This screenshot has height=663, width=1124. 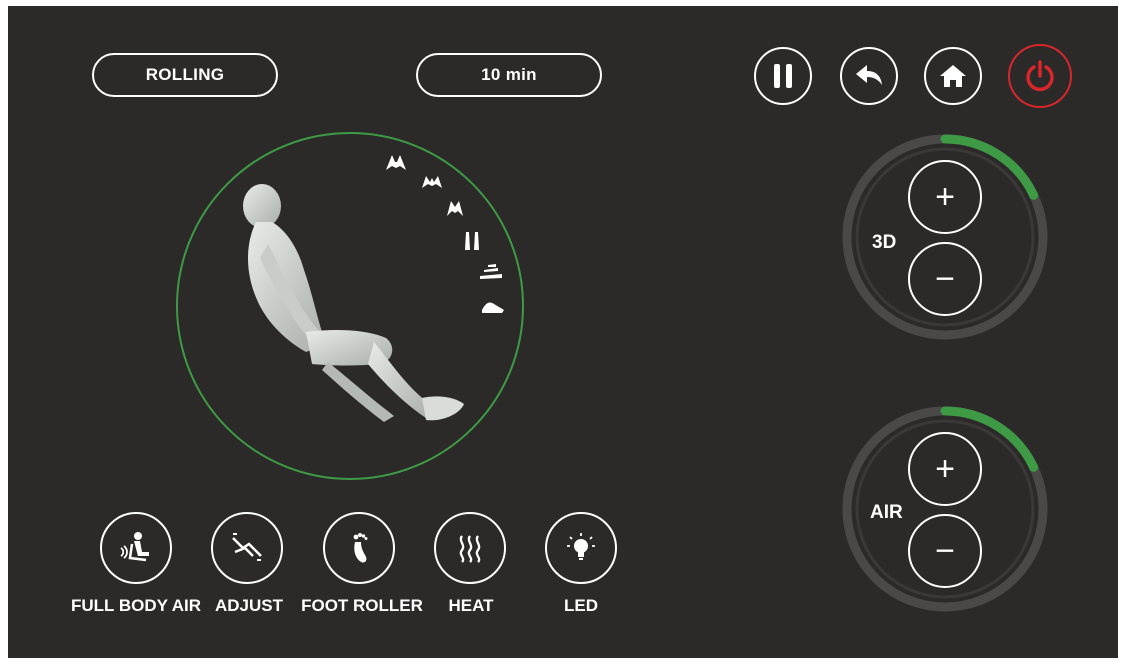 I want to click on 3d-decrease-button: −, so click(x=945, y=279).